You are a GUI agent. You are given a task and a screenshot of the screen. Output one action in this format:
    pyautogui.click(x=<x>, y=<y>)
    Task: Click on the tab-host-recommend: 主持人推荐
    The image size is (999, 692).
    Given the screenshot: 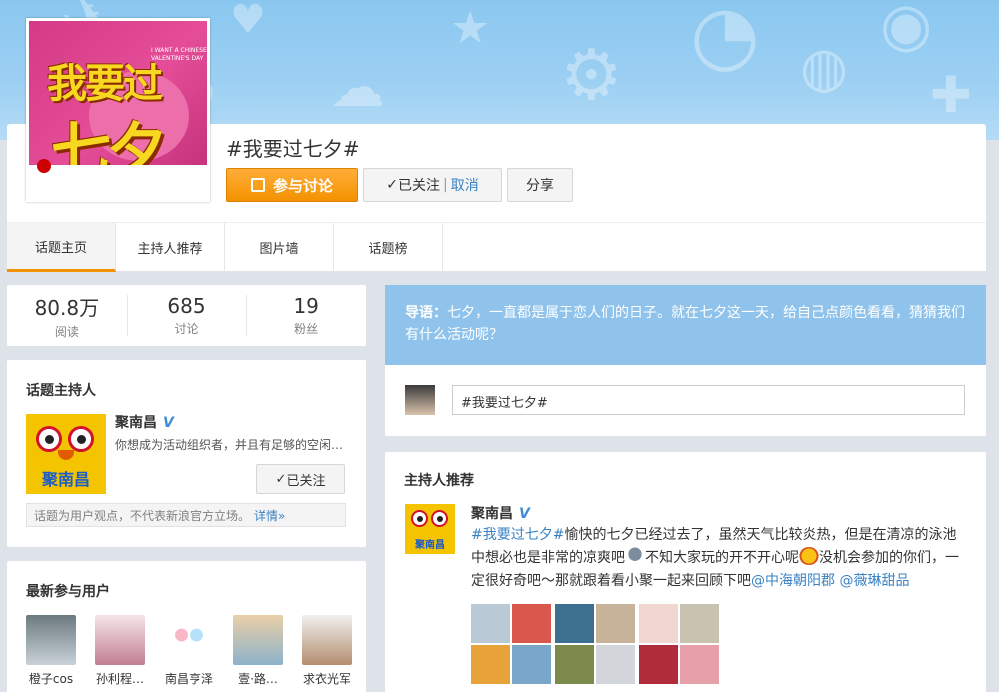 What is the action you would take?
    pyautogui.click(x=170, y=247)
    